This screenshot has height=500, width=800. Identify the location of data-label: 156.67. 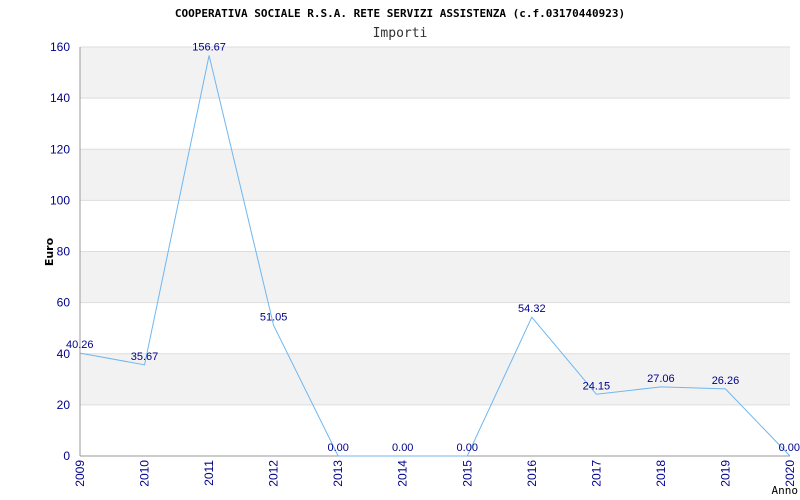
(209, 48).